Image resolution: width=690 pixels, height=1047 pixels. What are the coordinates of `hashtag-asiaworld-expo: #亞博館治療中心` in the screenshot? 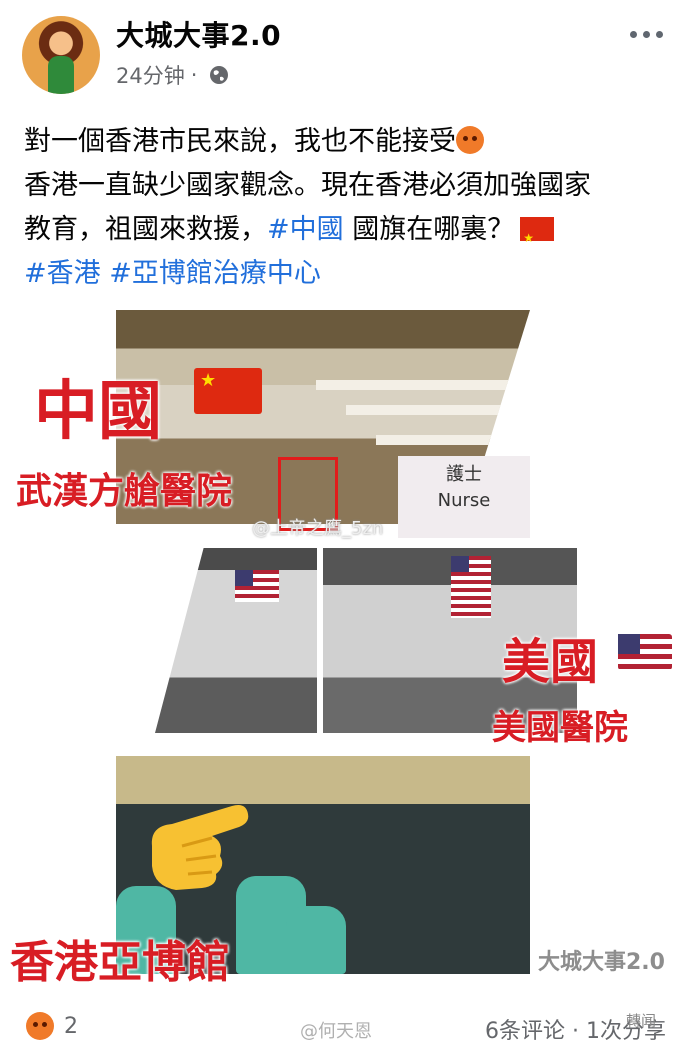 It's located at (215, 273).